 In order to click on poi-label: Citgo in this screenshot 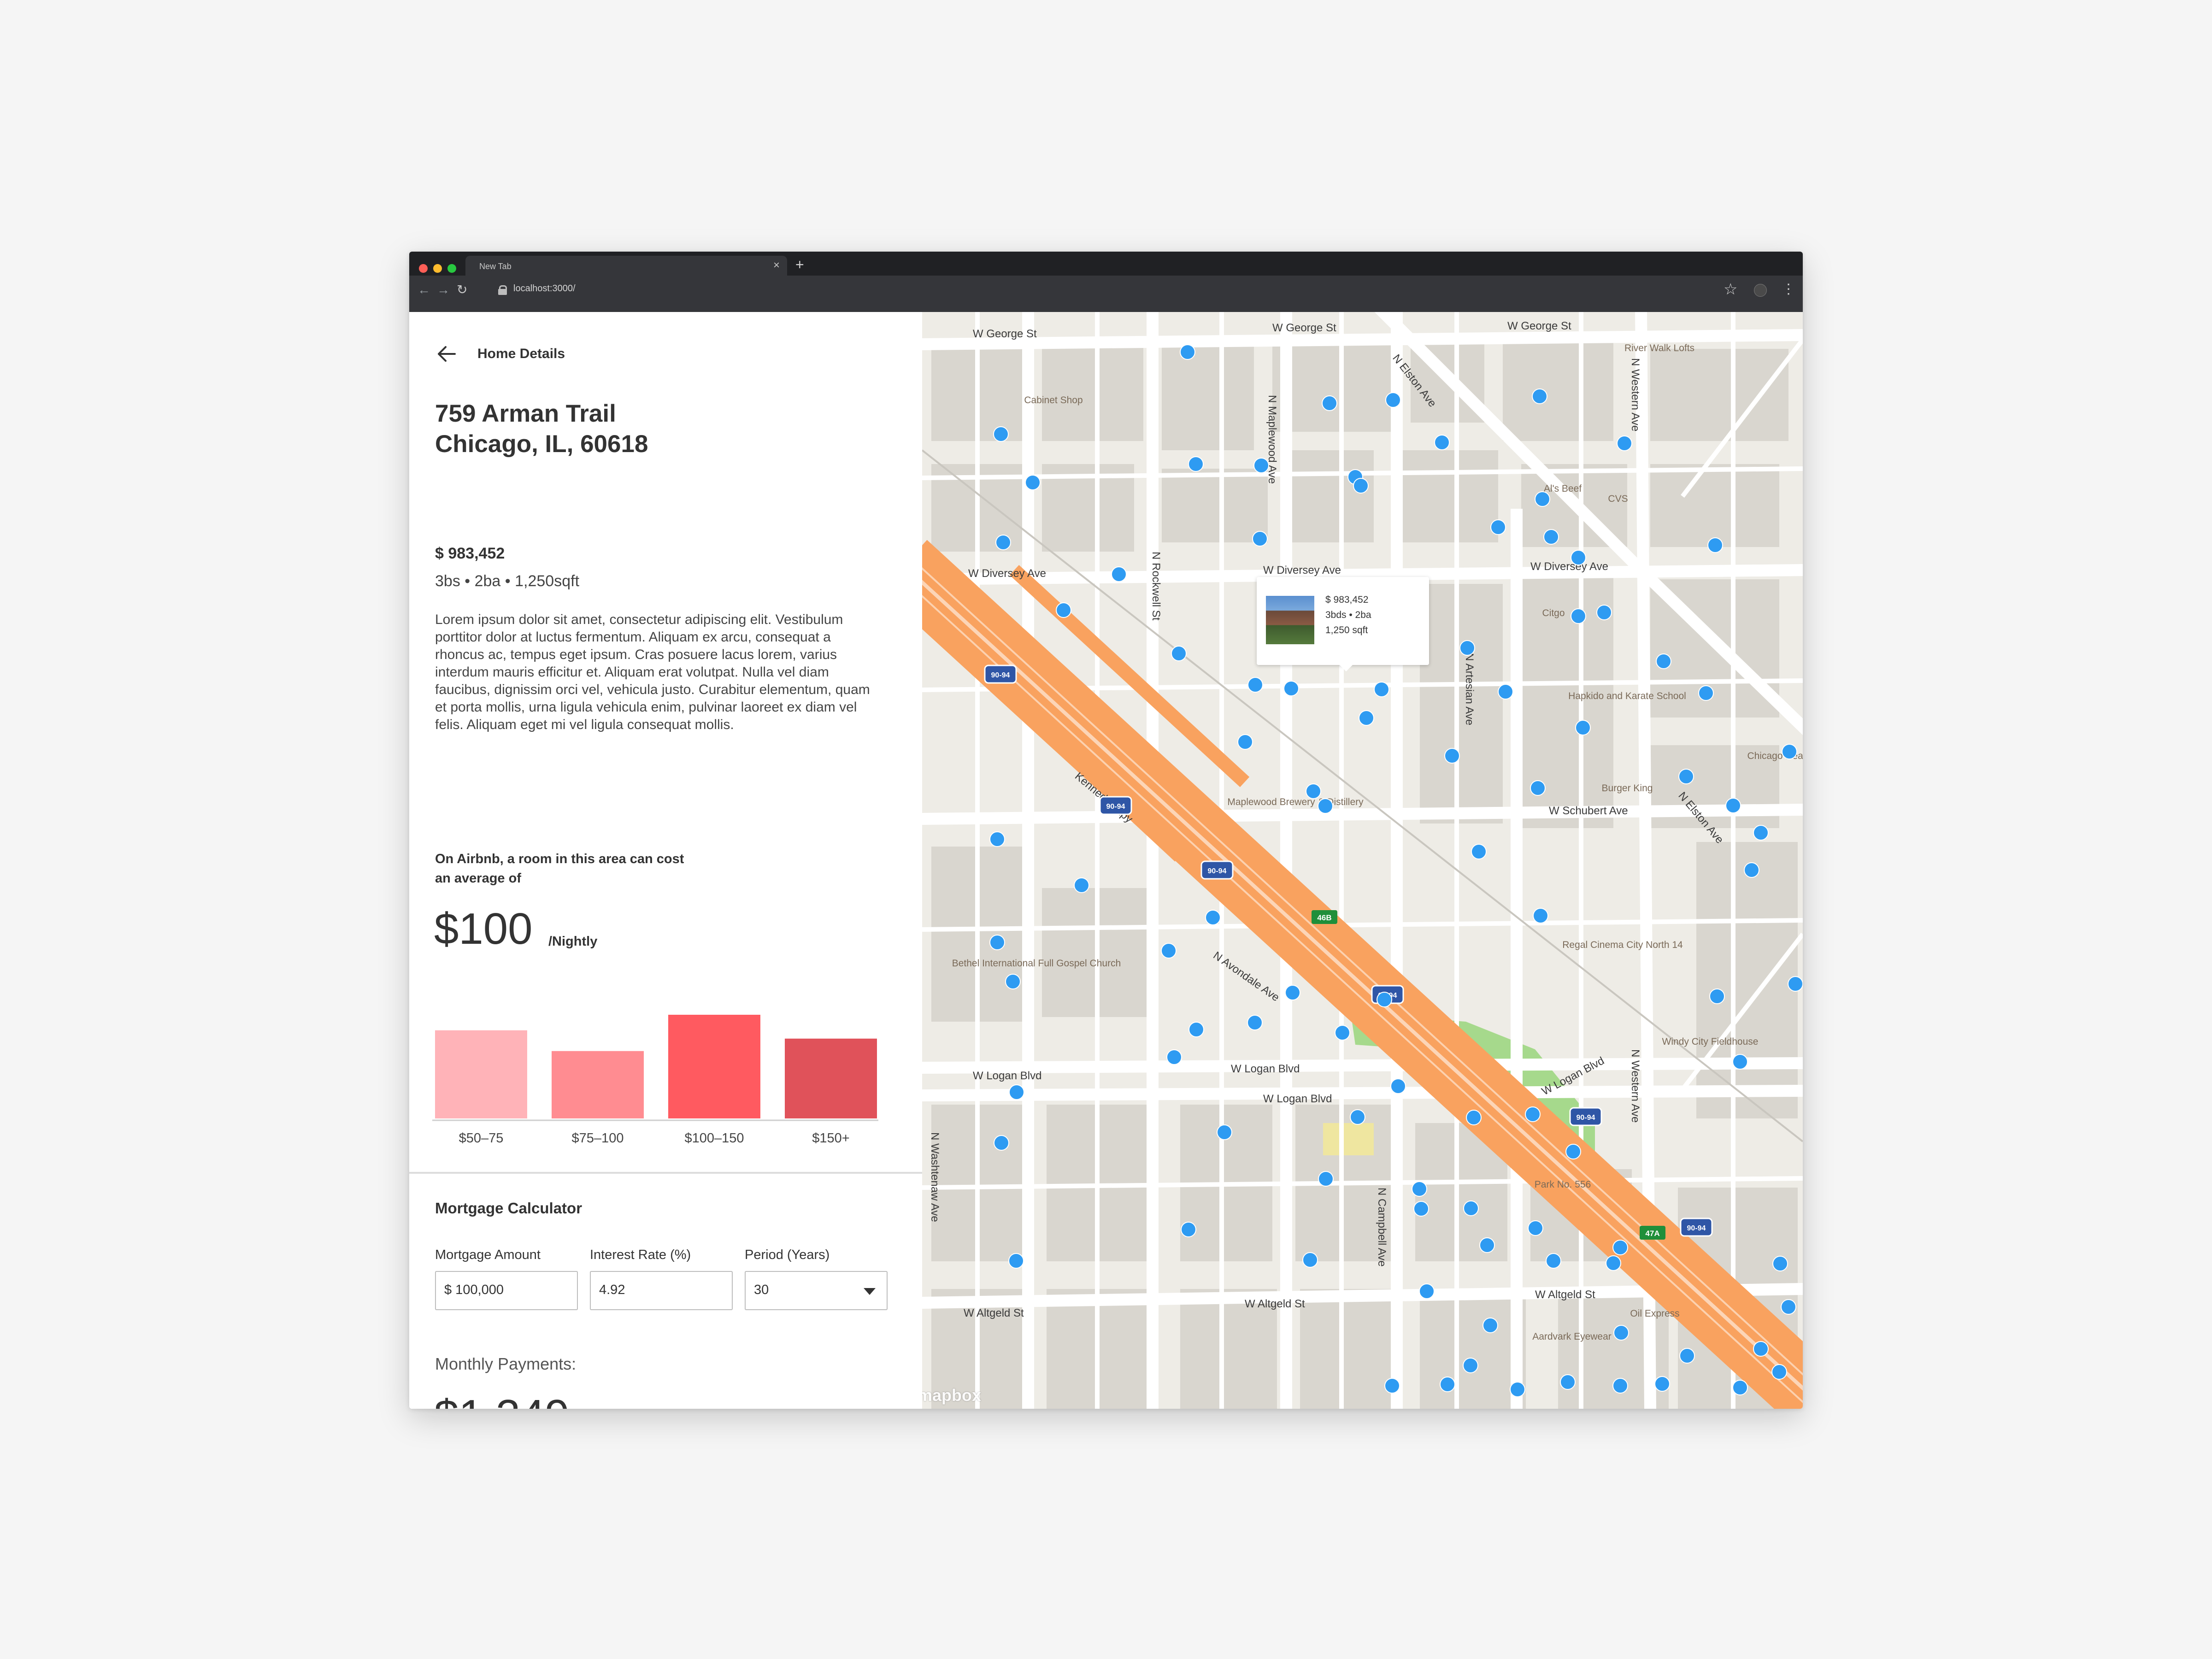, I will do `click(1553, 613)`.